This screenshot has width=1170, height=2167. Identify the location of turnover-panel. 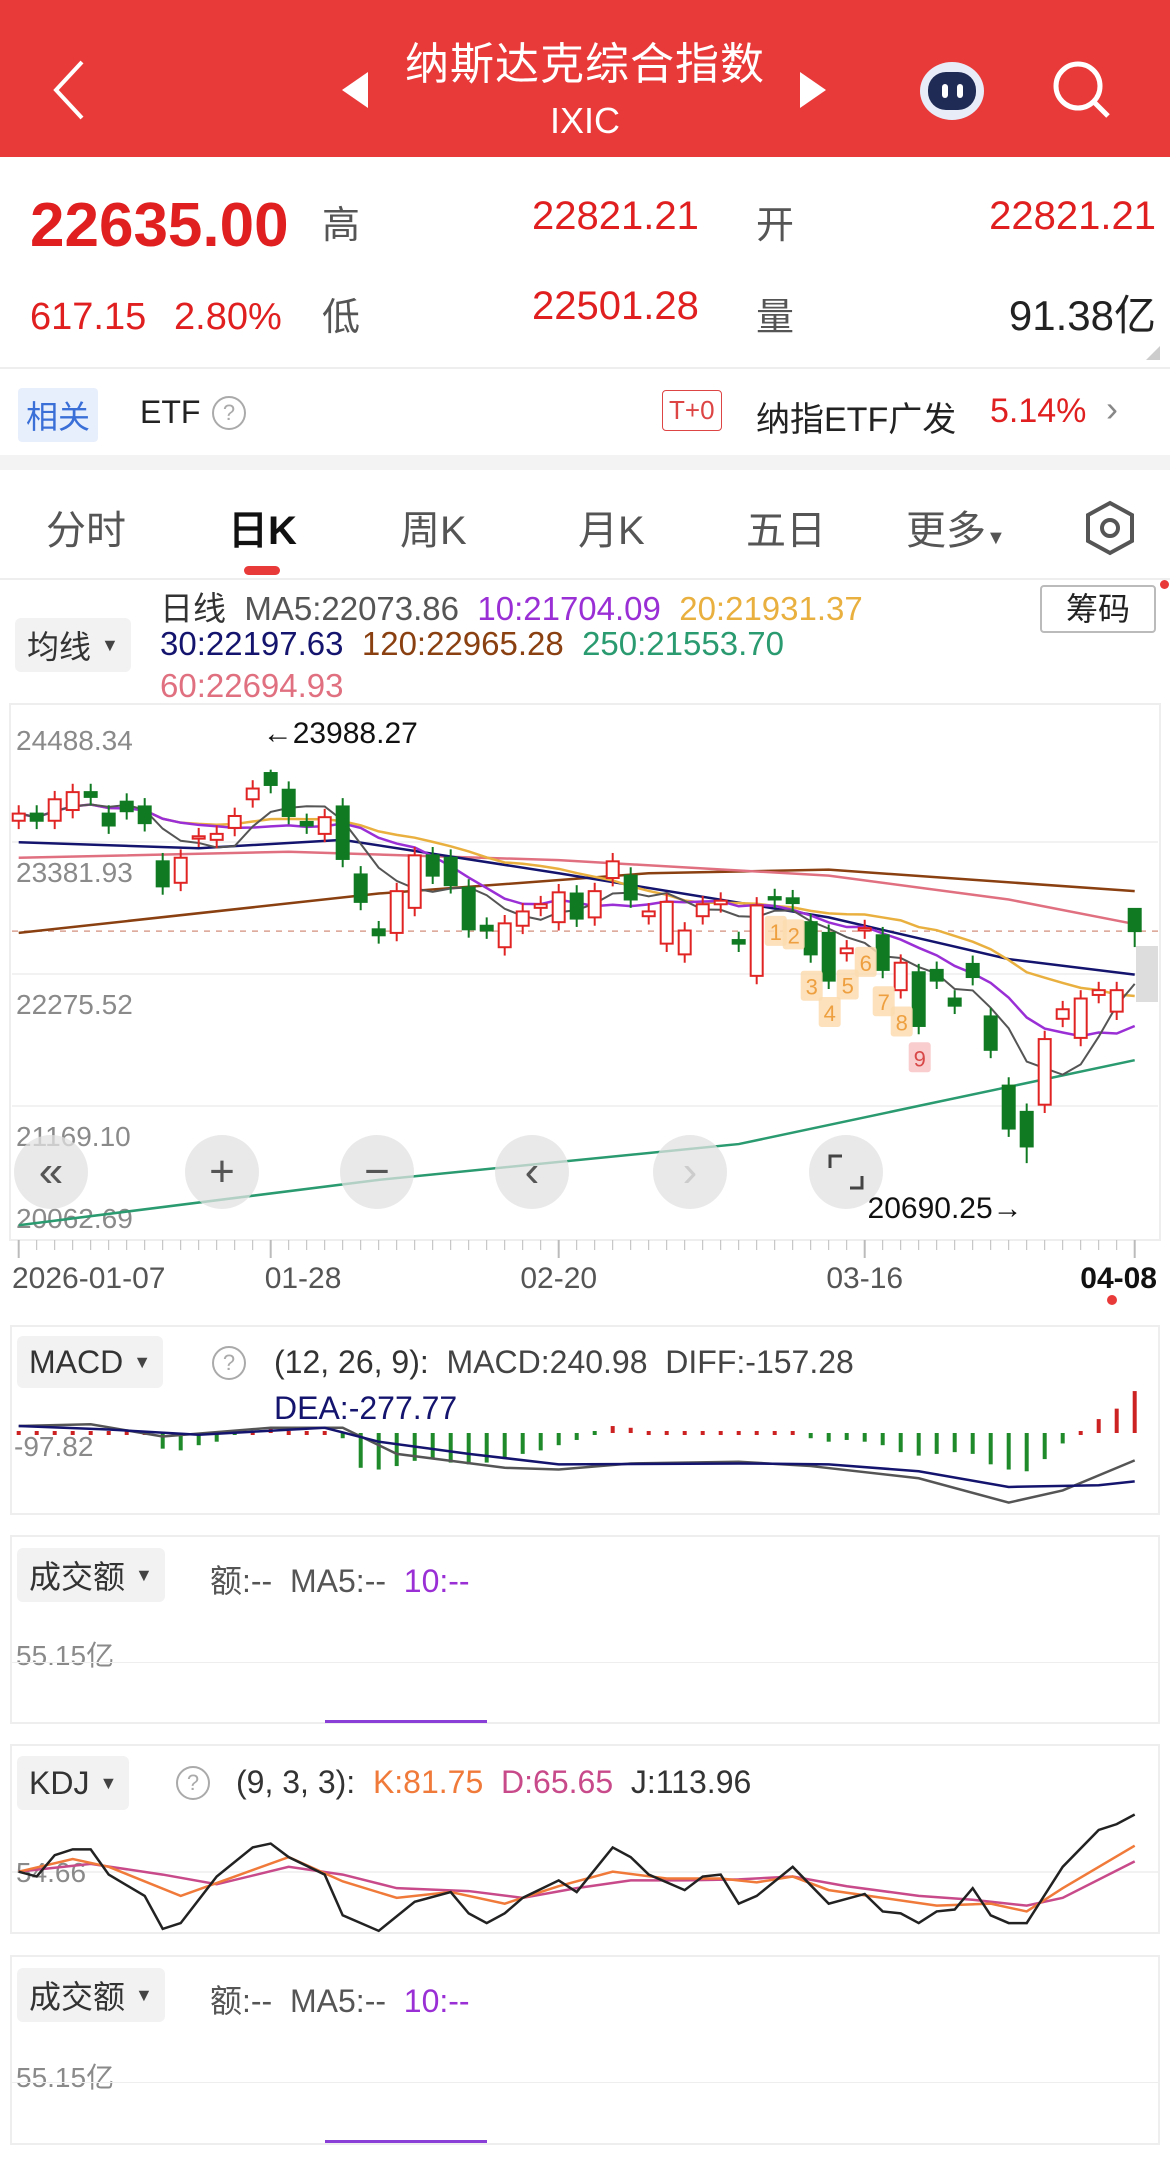
(585, 1629).